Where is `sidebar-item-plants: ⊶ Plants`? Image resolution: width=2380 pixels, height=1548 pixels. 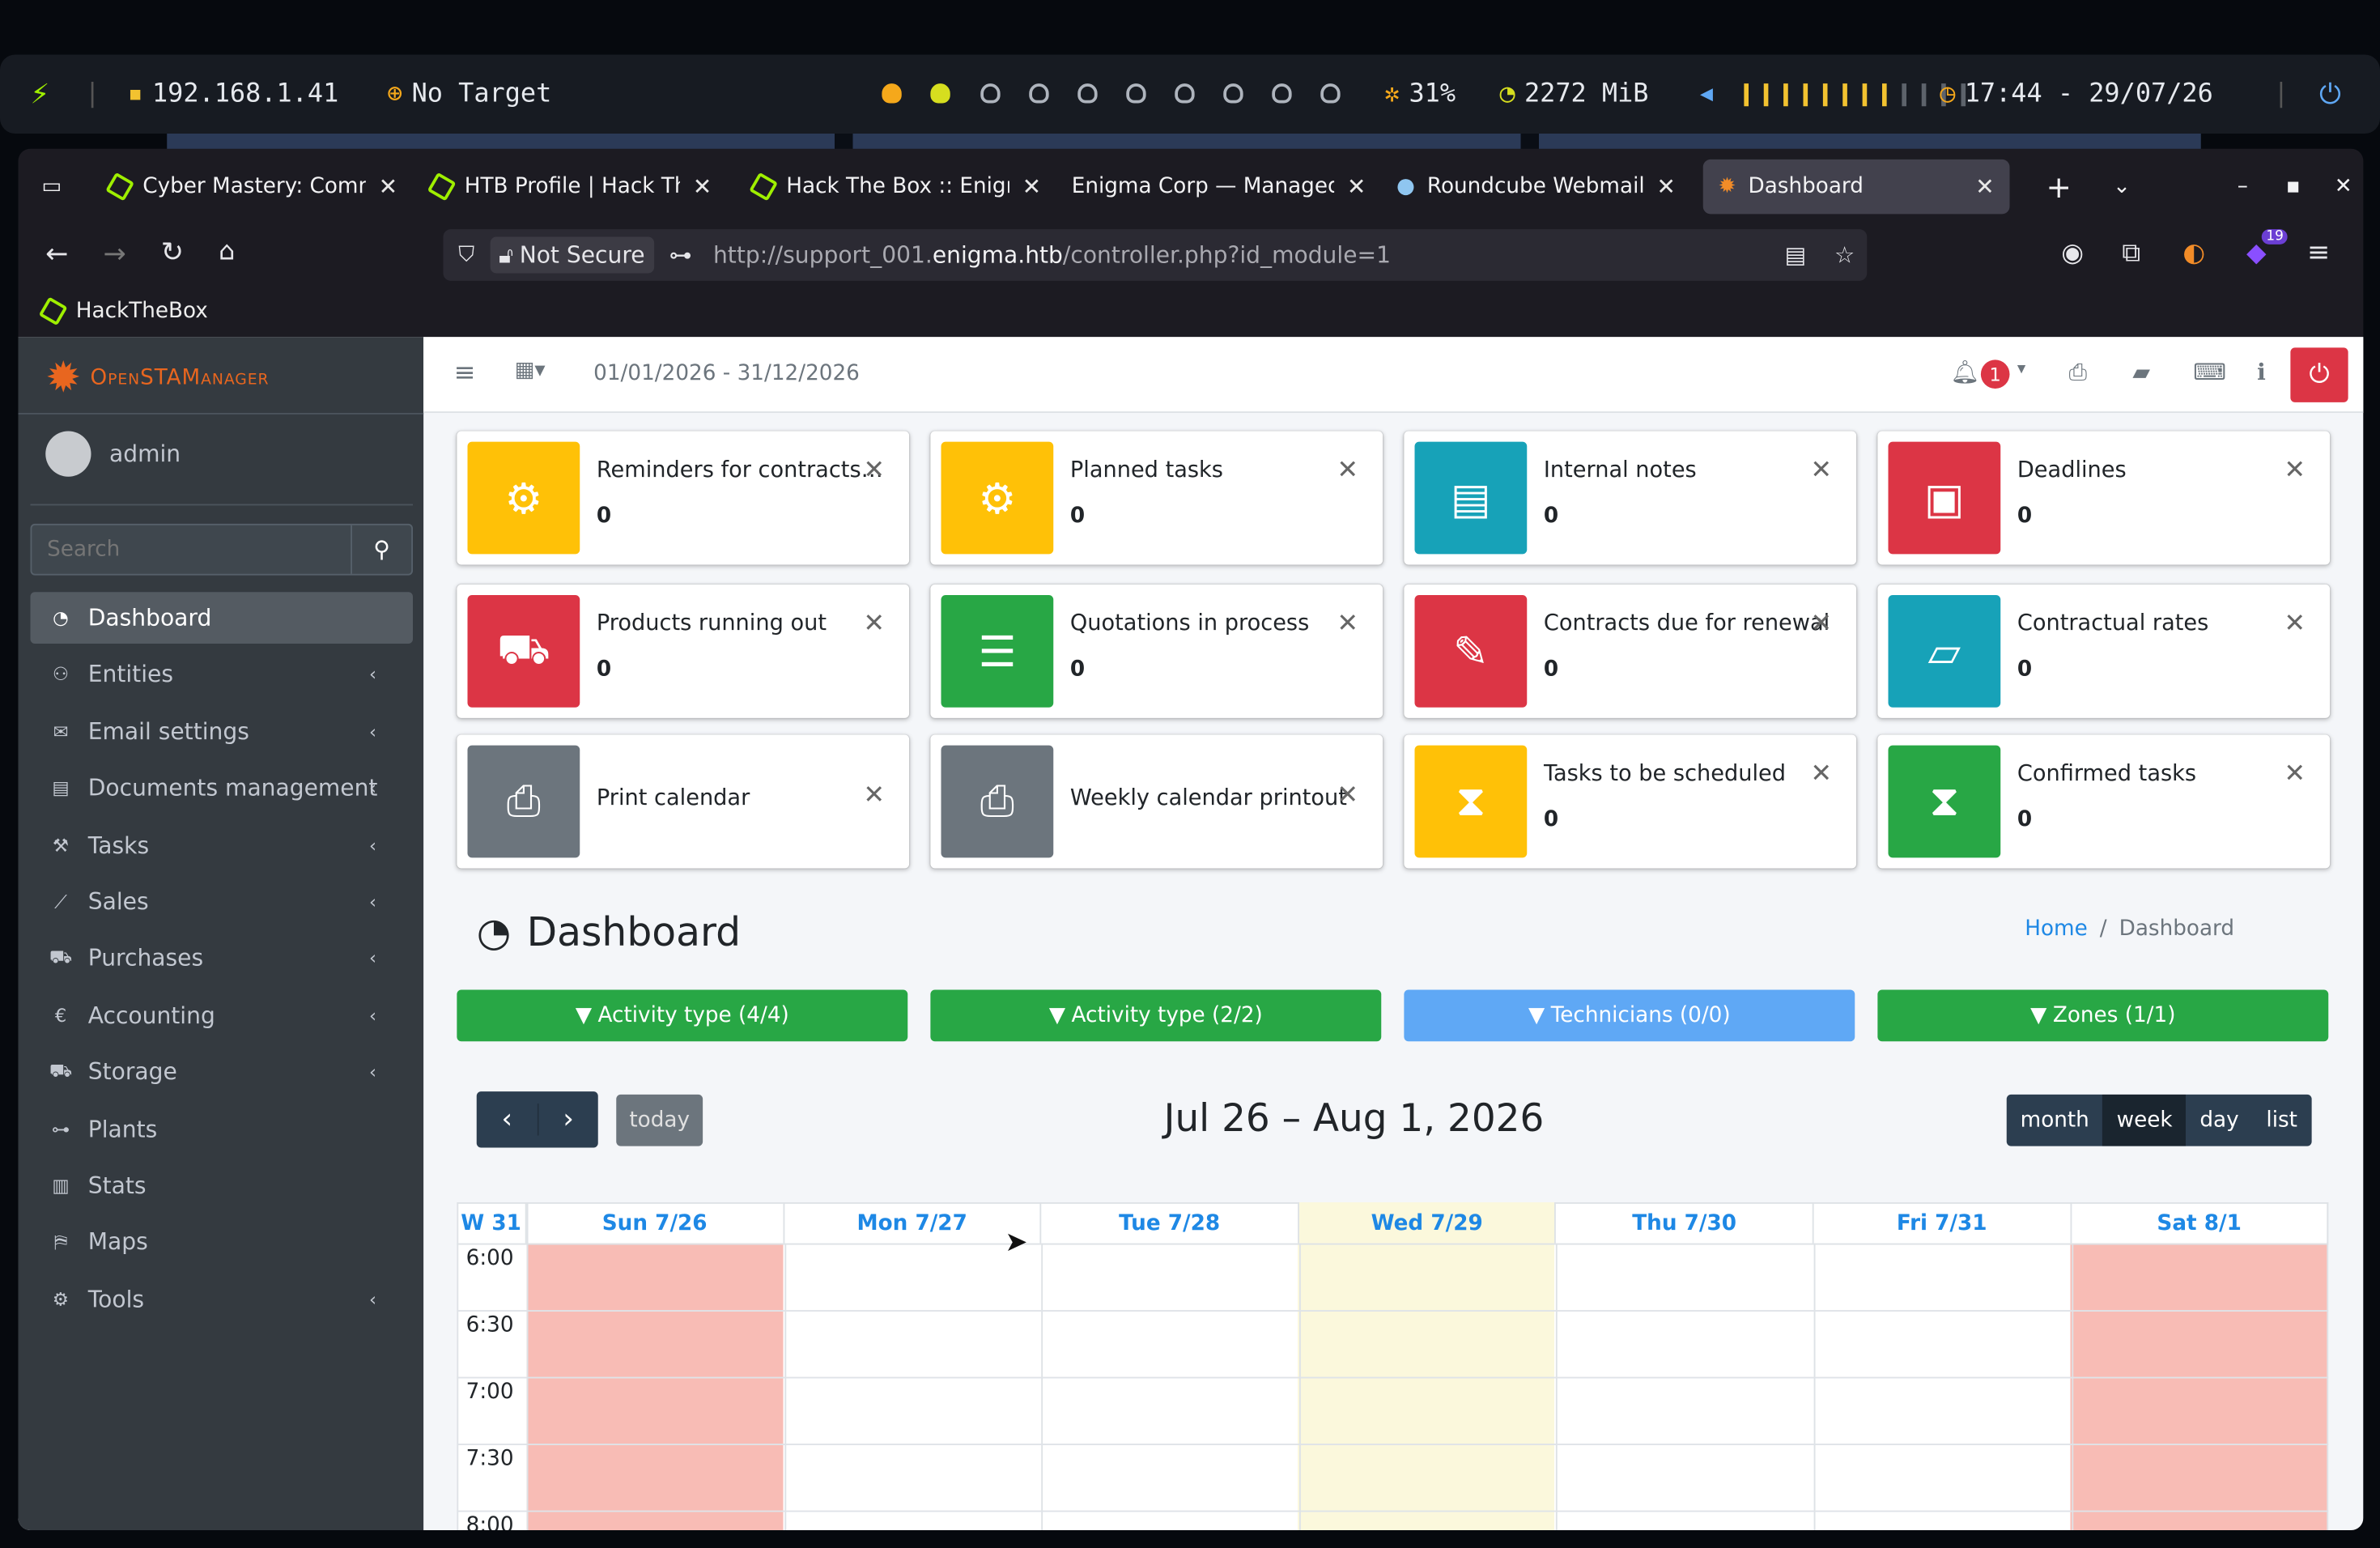
sidebar-item-plants: ⊶ Plants is located at coordinates (223, 1129).